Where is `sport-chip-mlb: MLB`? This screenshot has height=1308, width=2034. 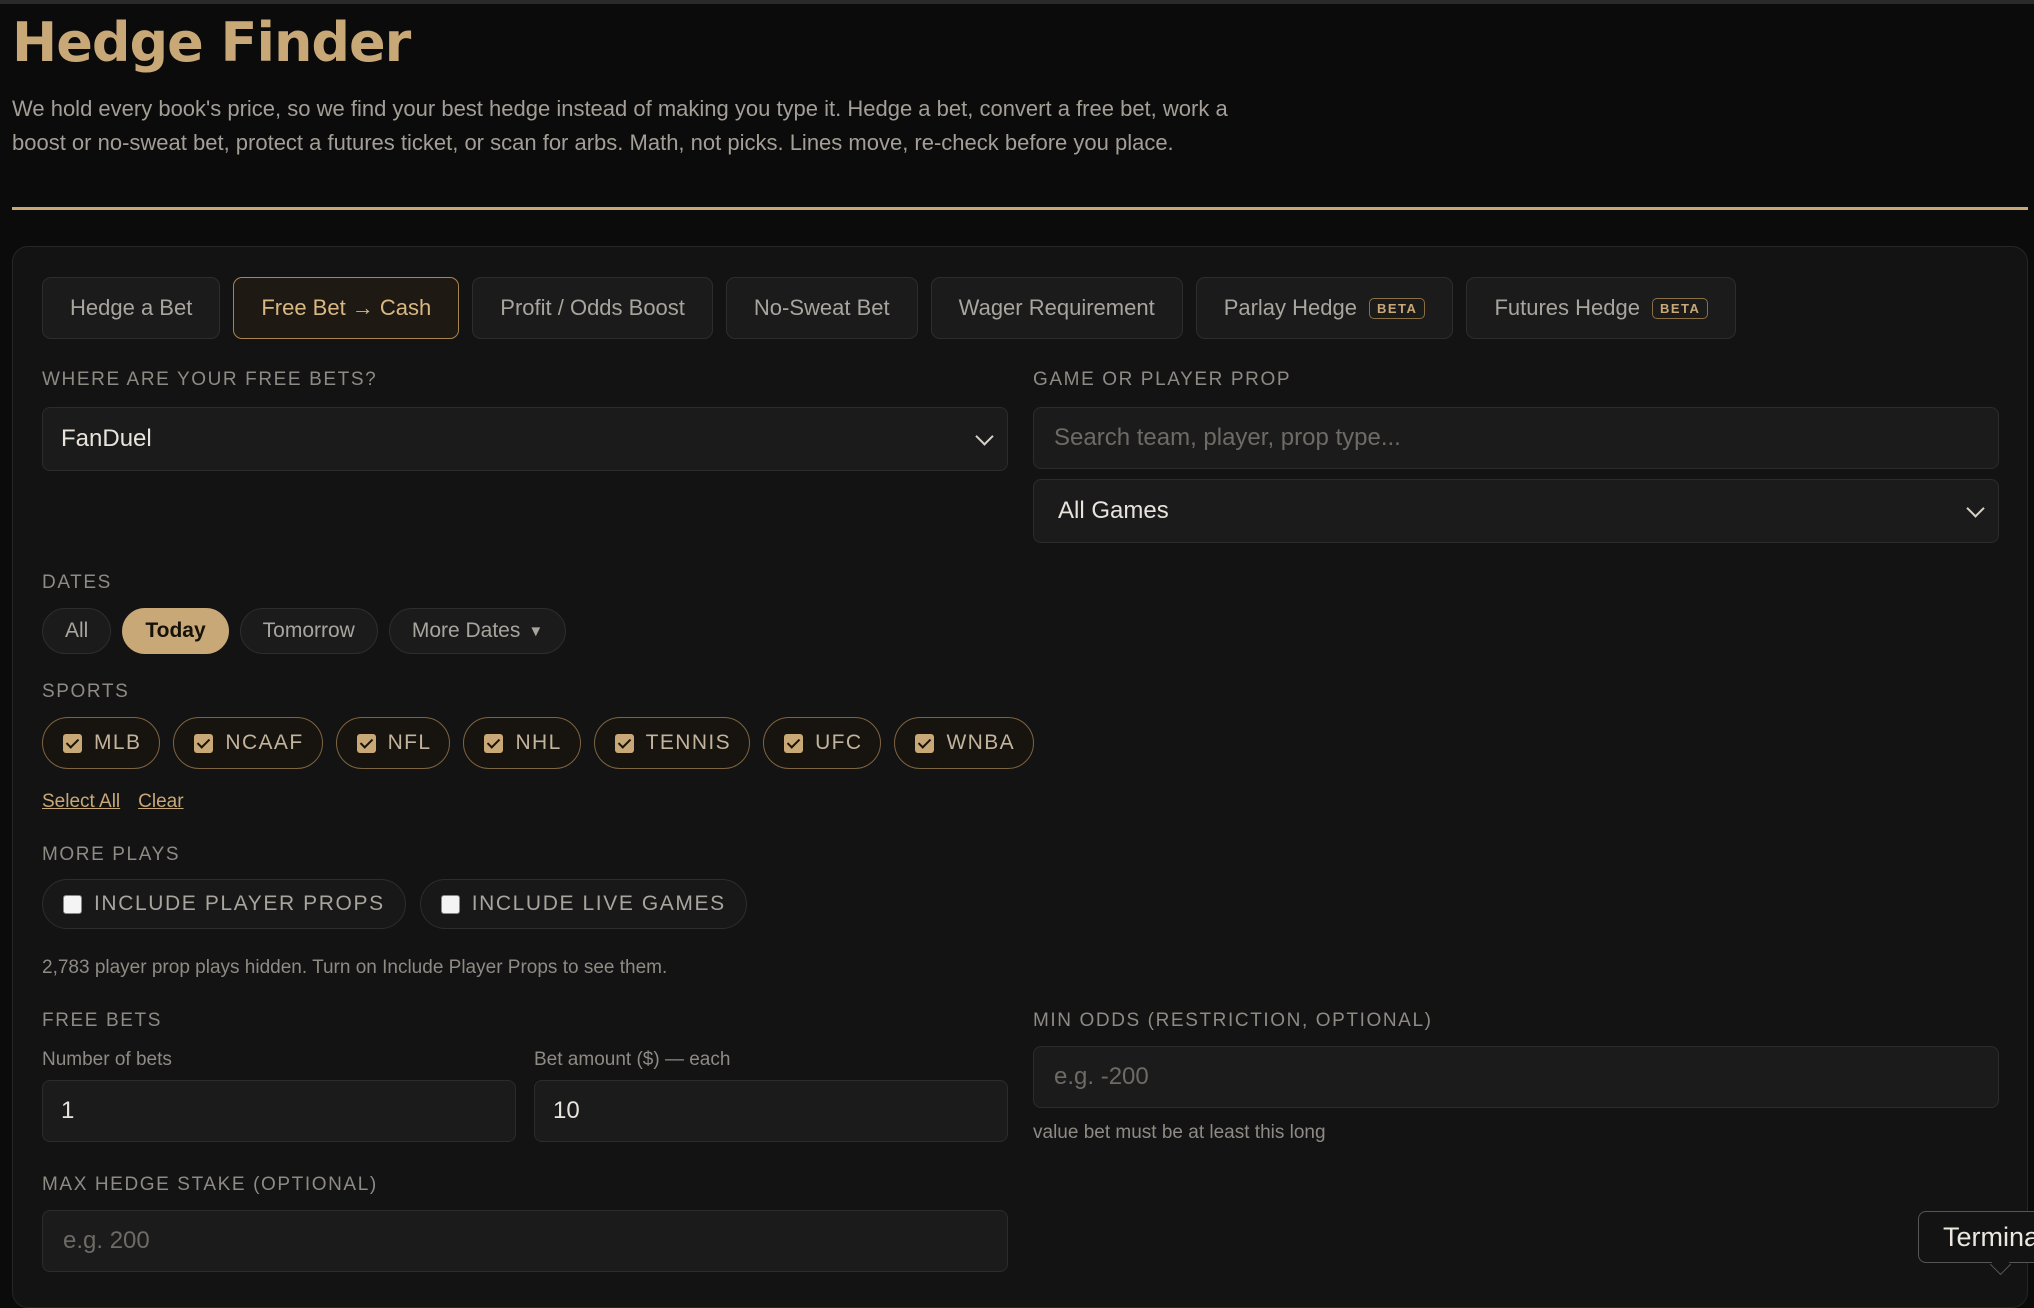
sport-chip-mlb: MLB is located at coordinates (101, 743).